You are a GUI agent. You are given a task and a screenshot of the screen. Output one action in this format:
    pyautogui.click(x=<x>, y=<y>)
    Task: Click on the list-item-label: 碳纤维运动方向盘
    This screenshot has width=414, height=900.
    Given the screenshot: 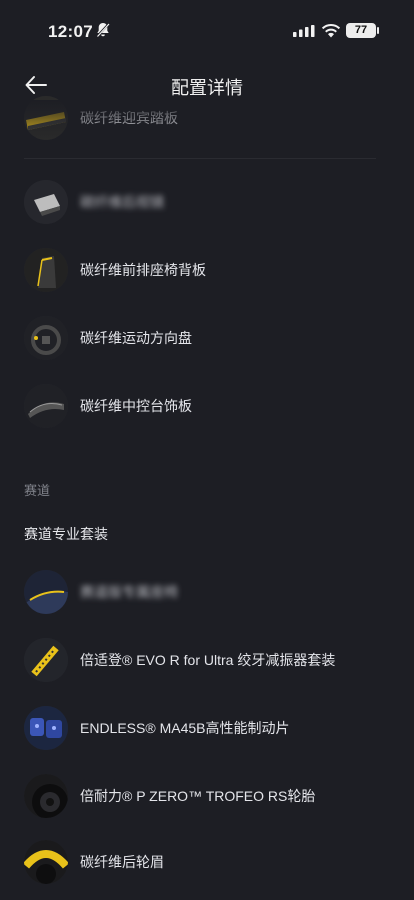 What is the action you would take?
    pyautogui.click(x=136, y=338)
    